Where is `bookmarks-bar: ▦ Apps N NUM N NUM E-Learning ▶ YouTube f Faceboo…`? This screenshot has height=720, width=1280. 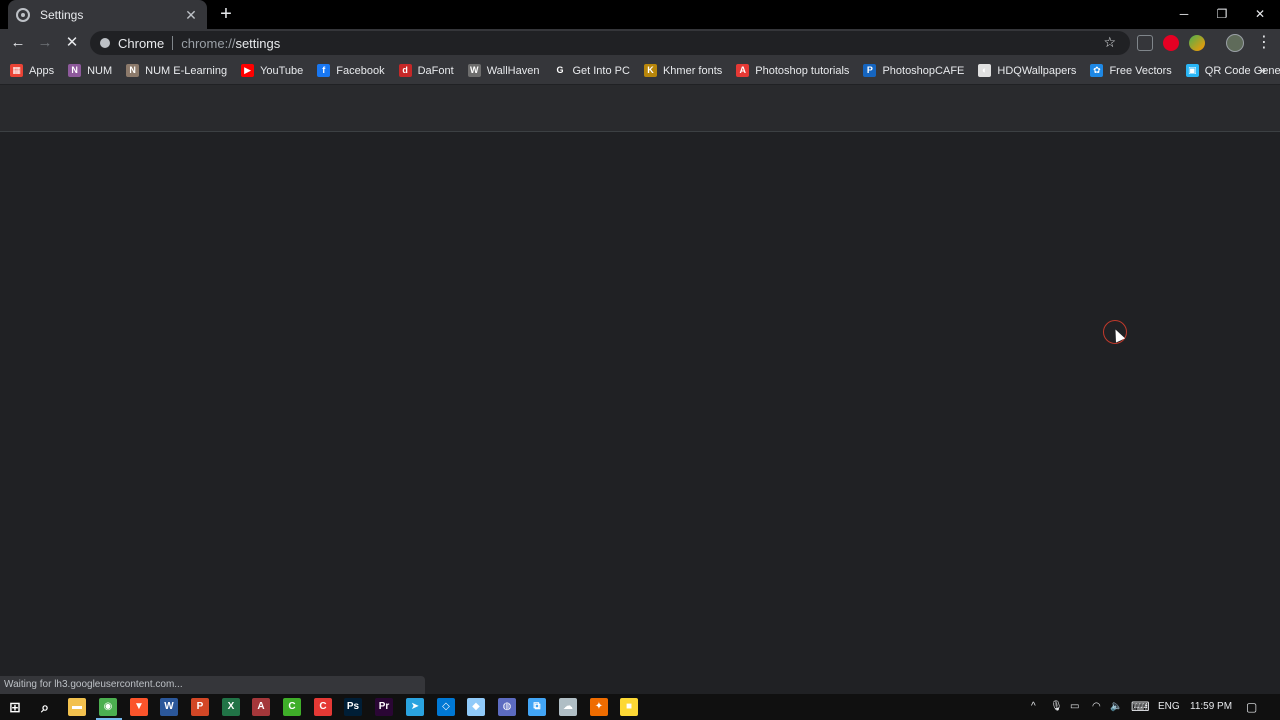
bookmarks-bar: ▦ Apps N NUM N NUM E-Learning ▶ YouTube f Faceboo… is located at coordinates (640, 70).